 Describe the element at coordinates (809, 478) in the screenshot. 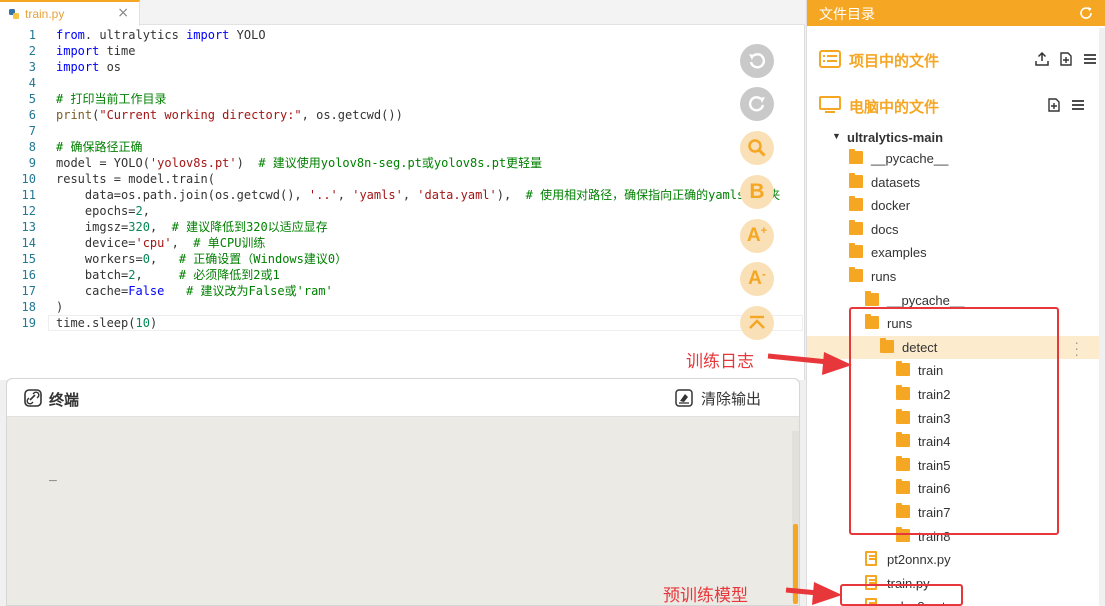

I see `annotation-arrows` at that location.